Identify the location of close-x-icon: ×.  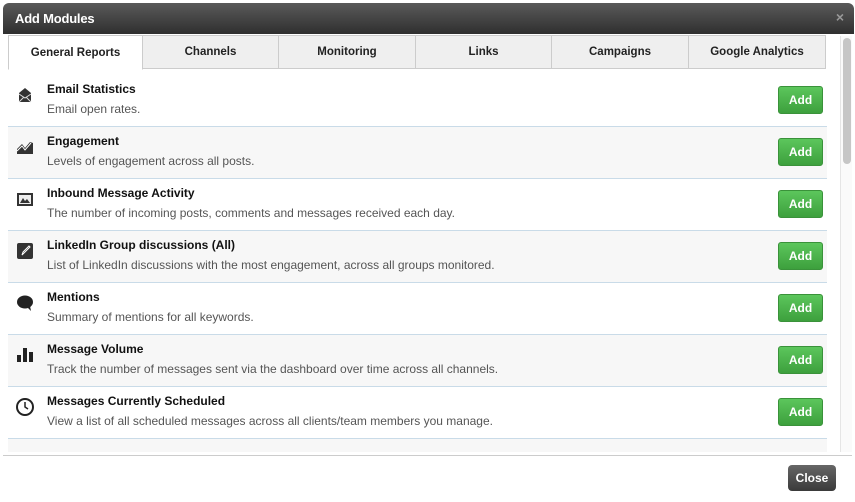
(840, 17).